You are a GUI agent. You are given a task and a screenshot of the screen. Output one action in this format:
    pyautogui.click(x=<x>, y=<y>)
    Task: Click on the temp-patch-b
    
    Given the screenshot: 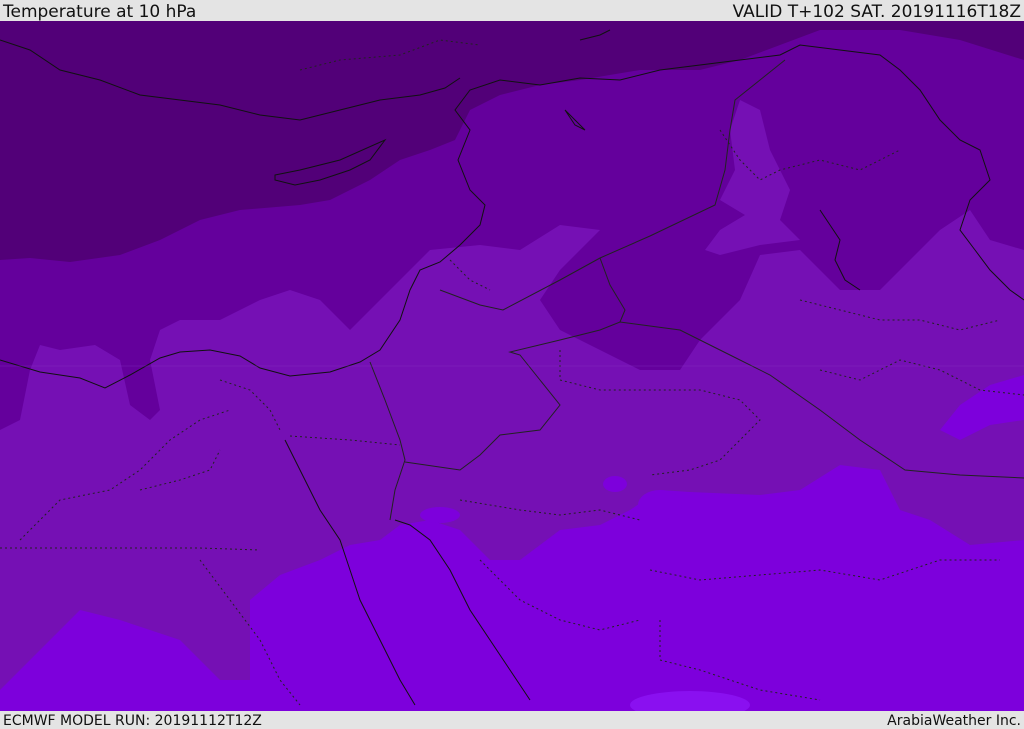 What is the action you would take?
    pyautogui.click(x=615, y=484)
    